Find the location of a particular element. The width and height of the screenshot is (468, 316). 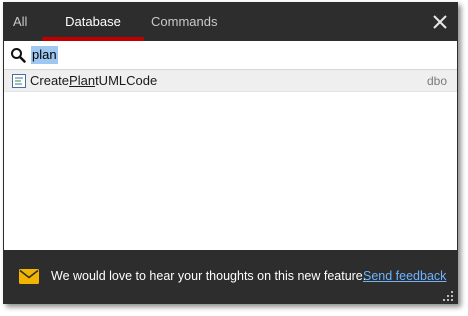

tab-database-objects: Database Objects is located at coordinates (93, 35).